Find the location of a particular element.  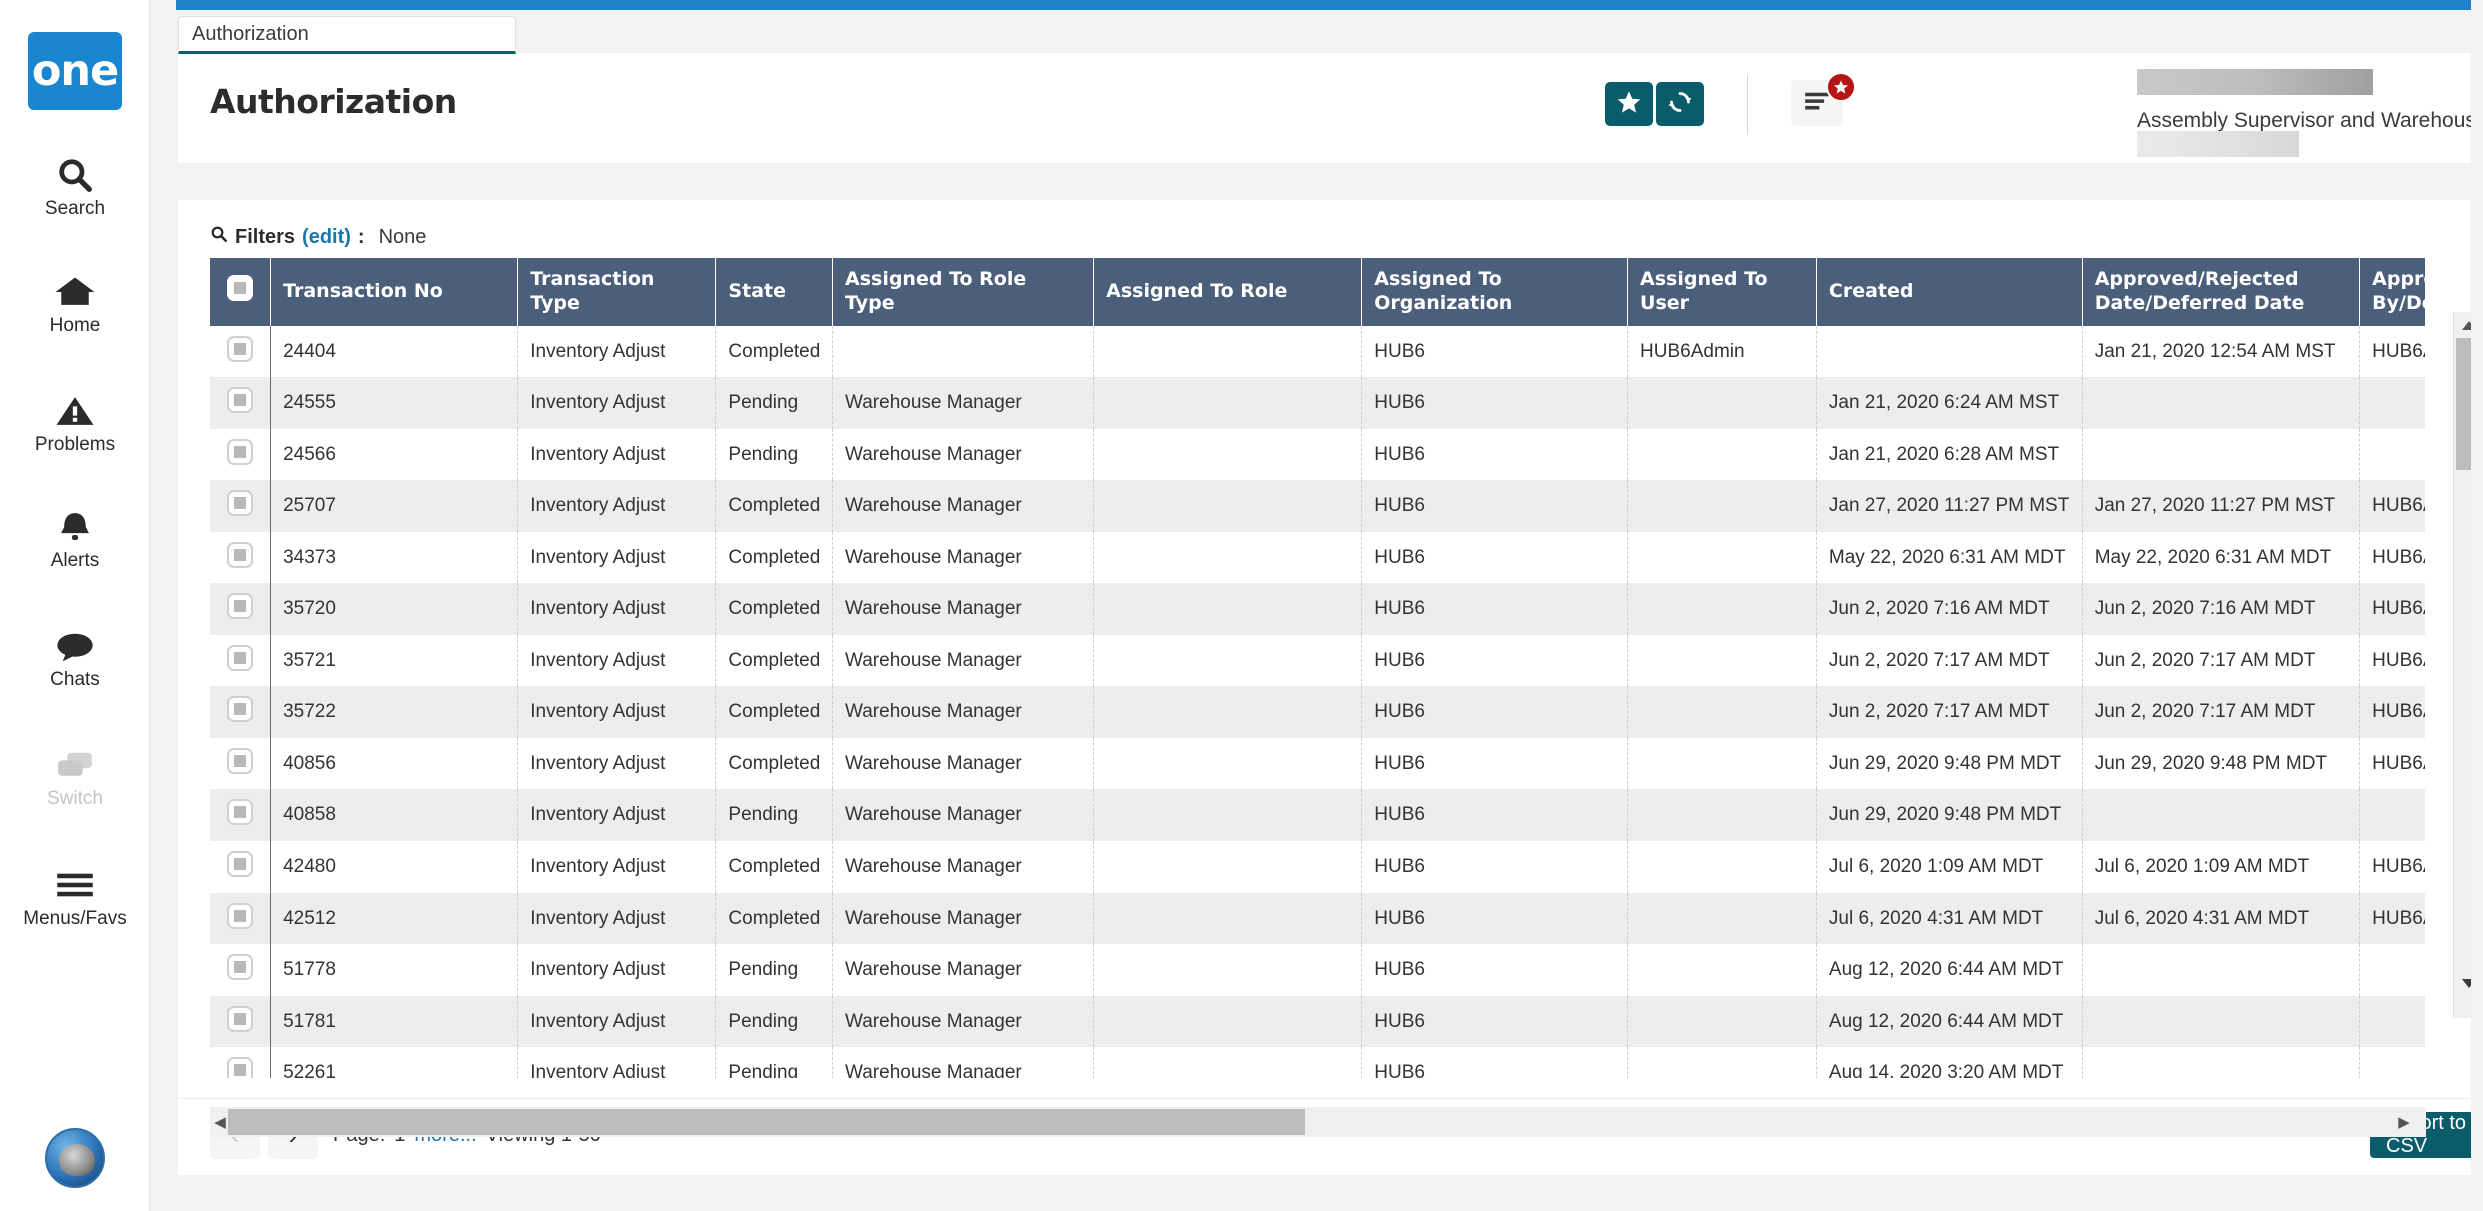

sidebar-item-switch: Switch is located at coordinates (75, 777).